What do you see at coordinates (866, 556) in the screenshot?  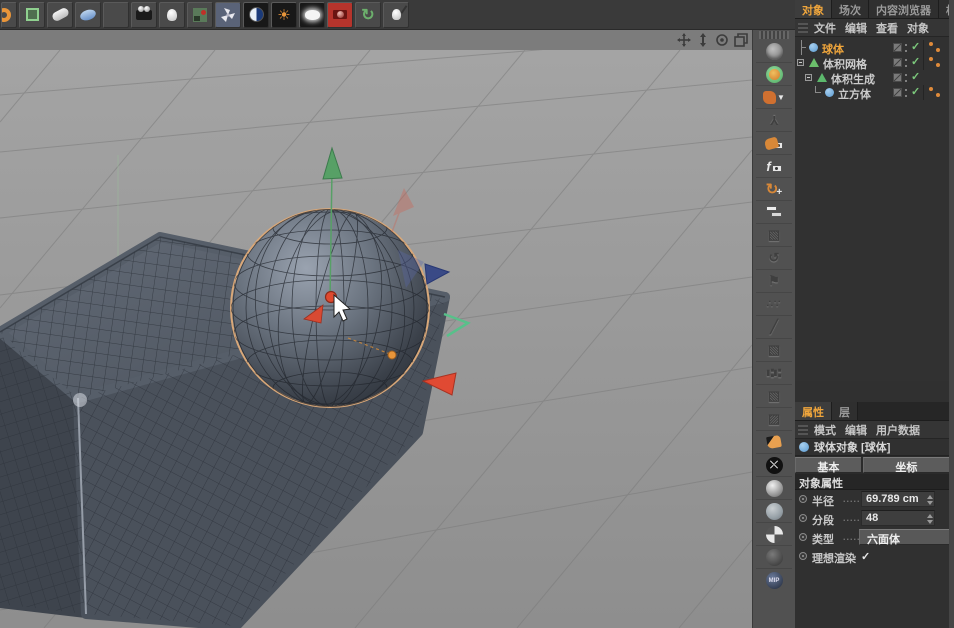 I see `render-perfect-checkbox: ✓` at bounding box center [866, 556].